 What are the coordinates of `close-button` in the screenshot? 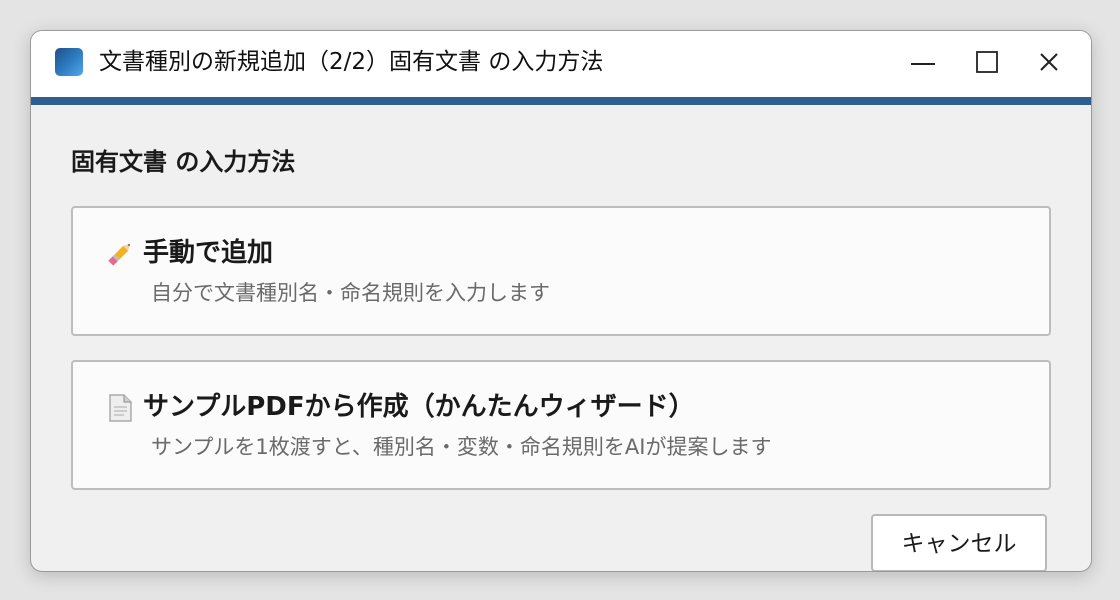 It's located at (1048, 63).